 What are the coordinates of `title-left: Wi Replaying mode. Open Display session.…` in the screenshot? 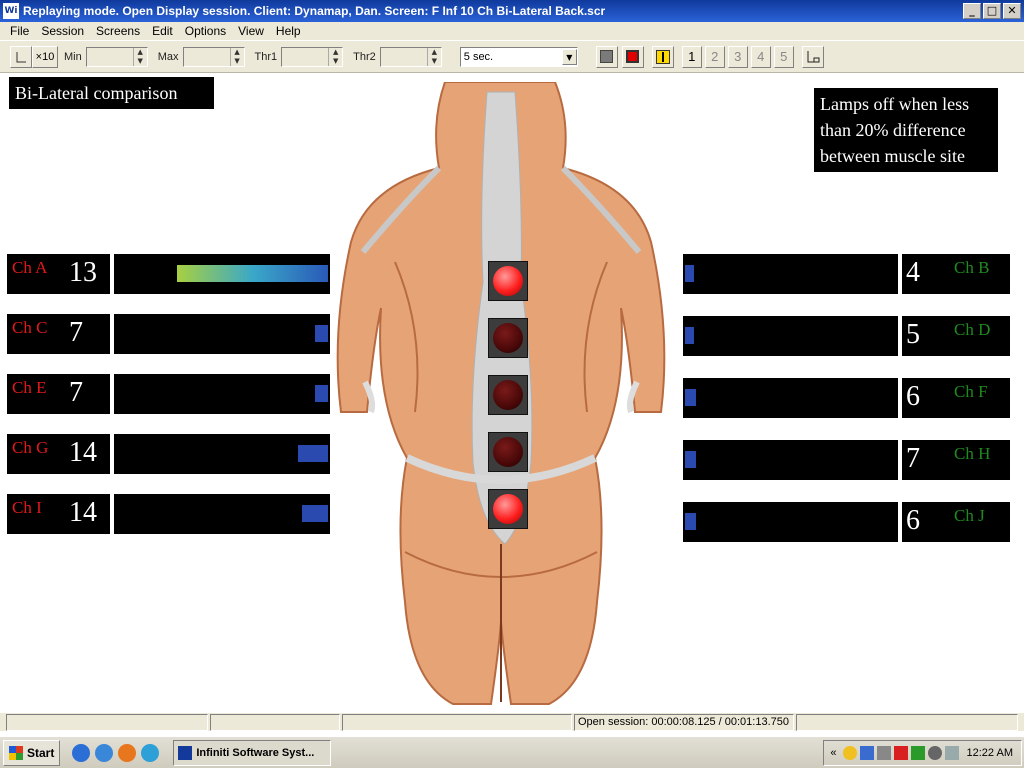 It's located at (482, 11).